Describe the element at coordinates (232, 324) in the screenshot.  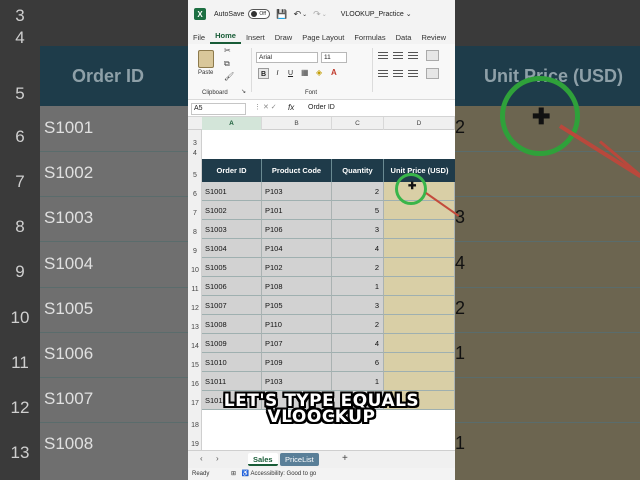
I see `cell-order-id: S1008` at that location.